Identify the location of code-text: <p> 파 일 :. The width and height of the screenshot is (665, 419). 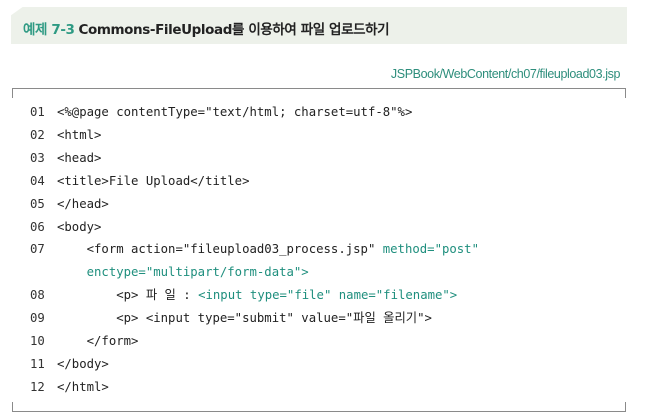
(128, 295).